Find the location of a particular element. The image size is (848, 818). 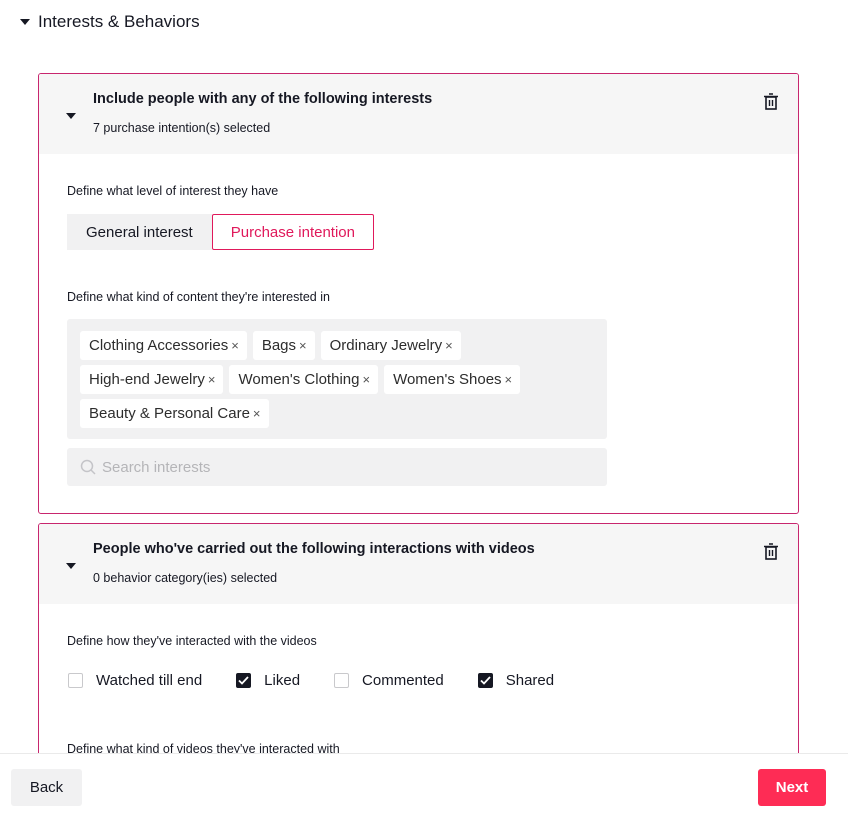

section-title: Interests & Behaviors is located at coordinates (119, 21).